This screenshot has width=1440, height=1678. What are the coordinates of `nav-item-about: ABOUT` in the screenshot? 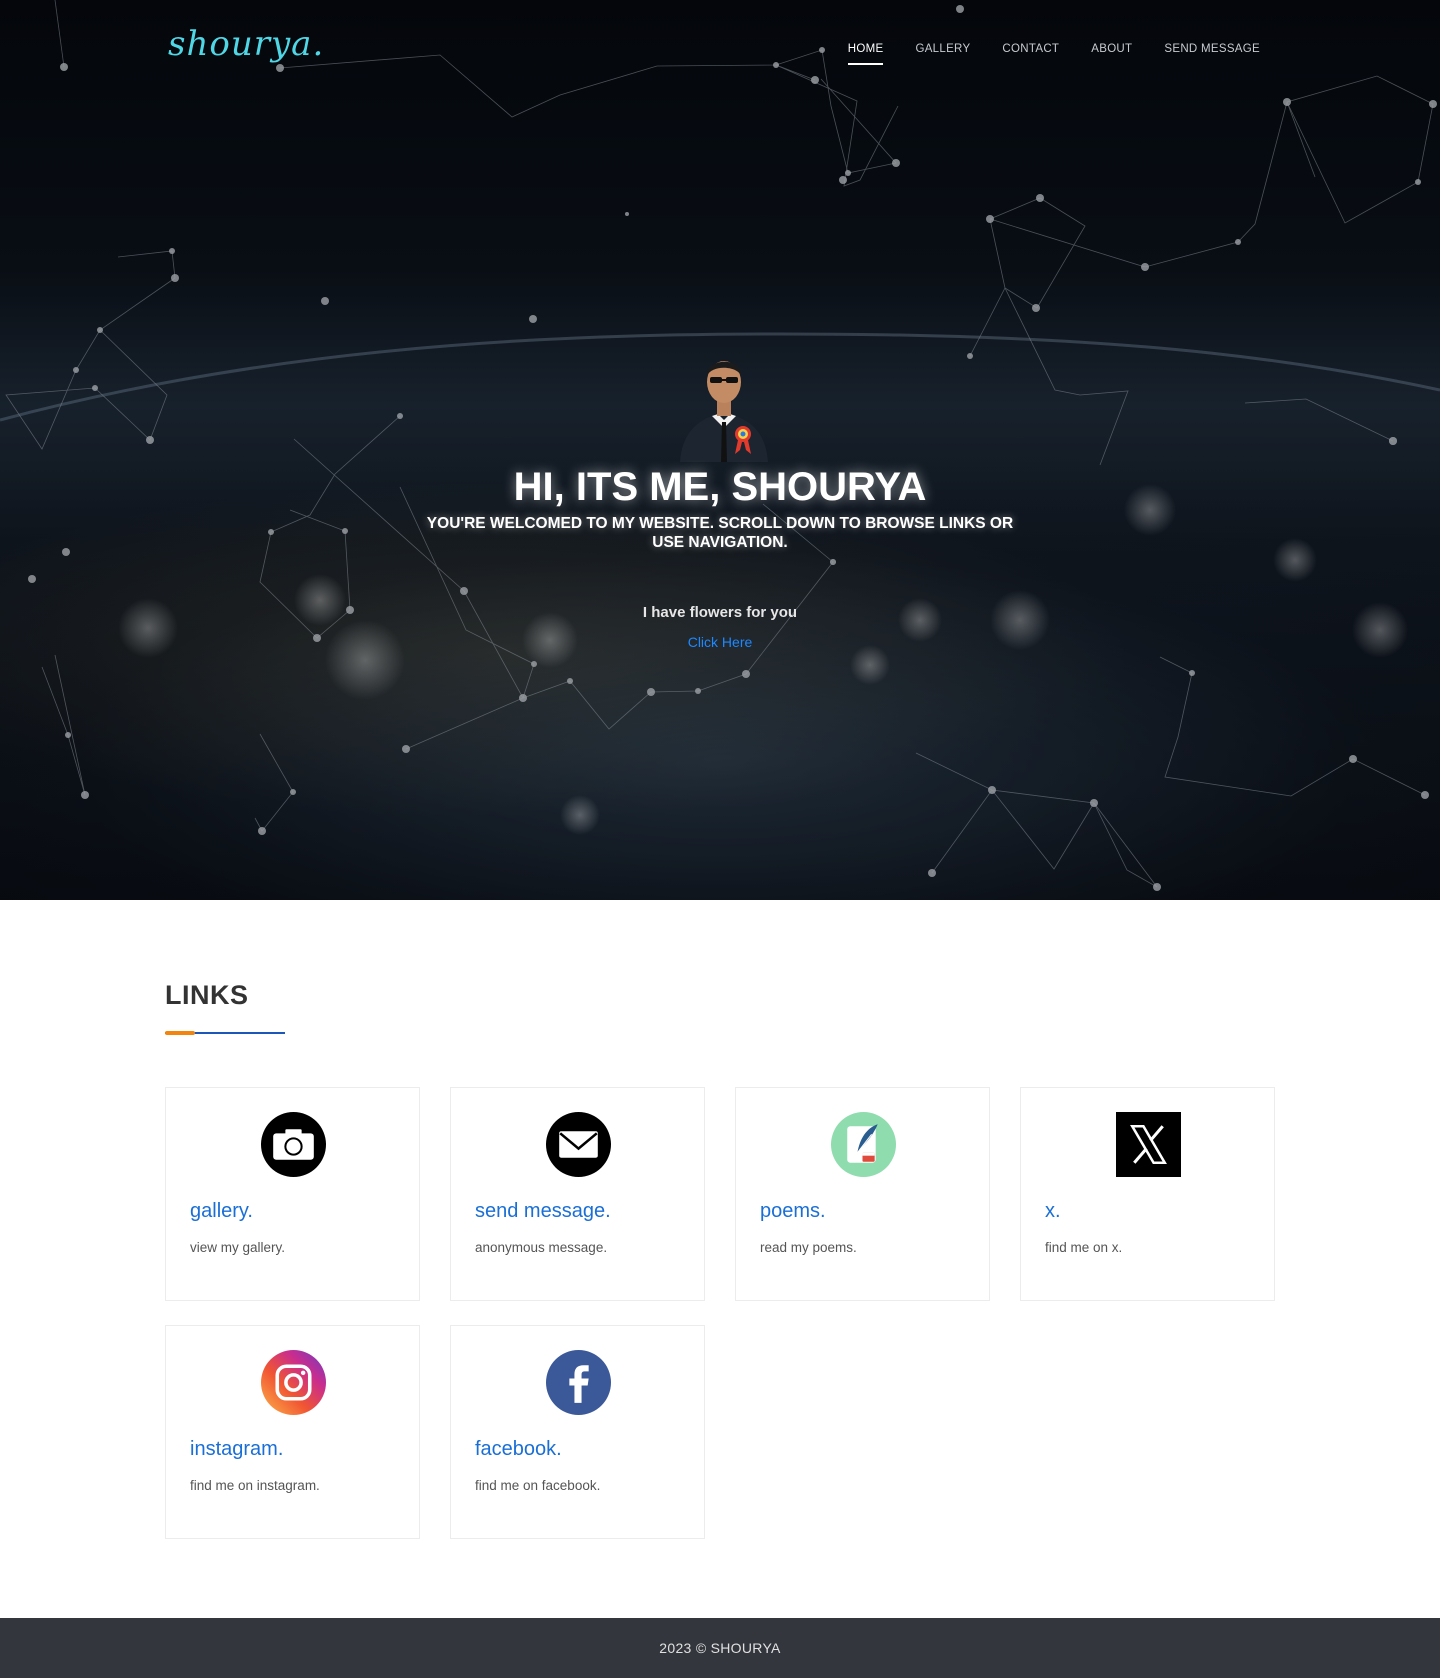 It's located at (1111, 54).